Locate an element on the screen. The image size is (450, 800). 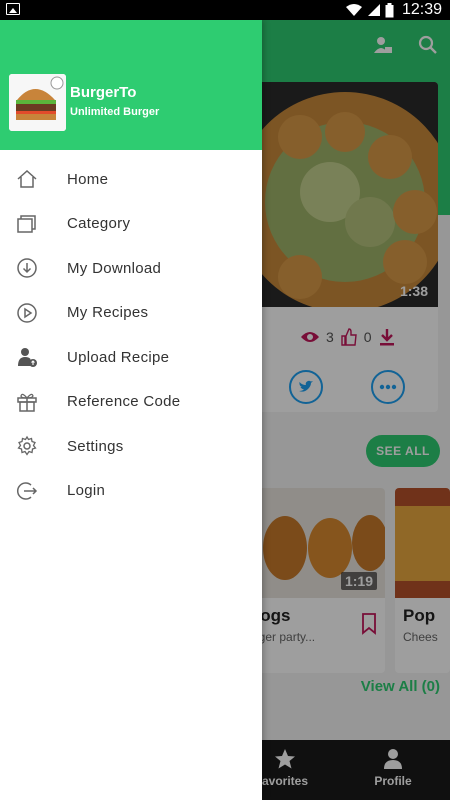
menu-label: My Recipes is located at coordinates (108, 313).